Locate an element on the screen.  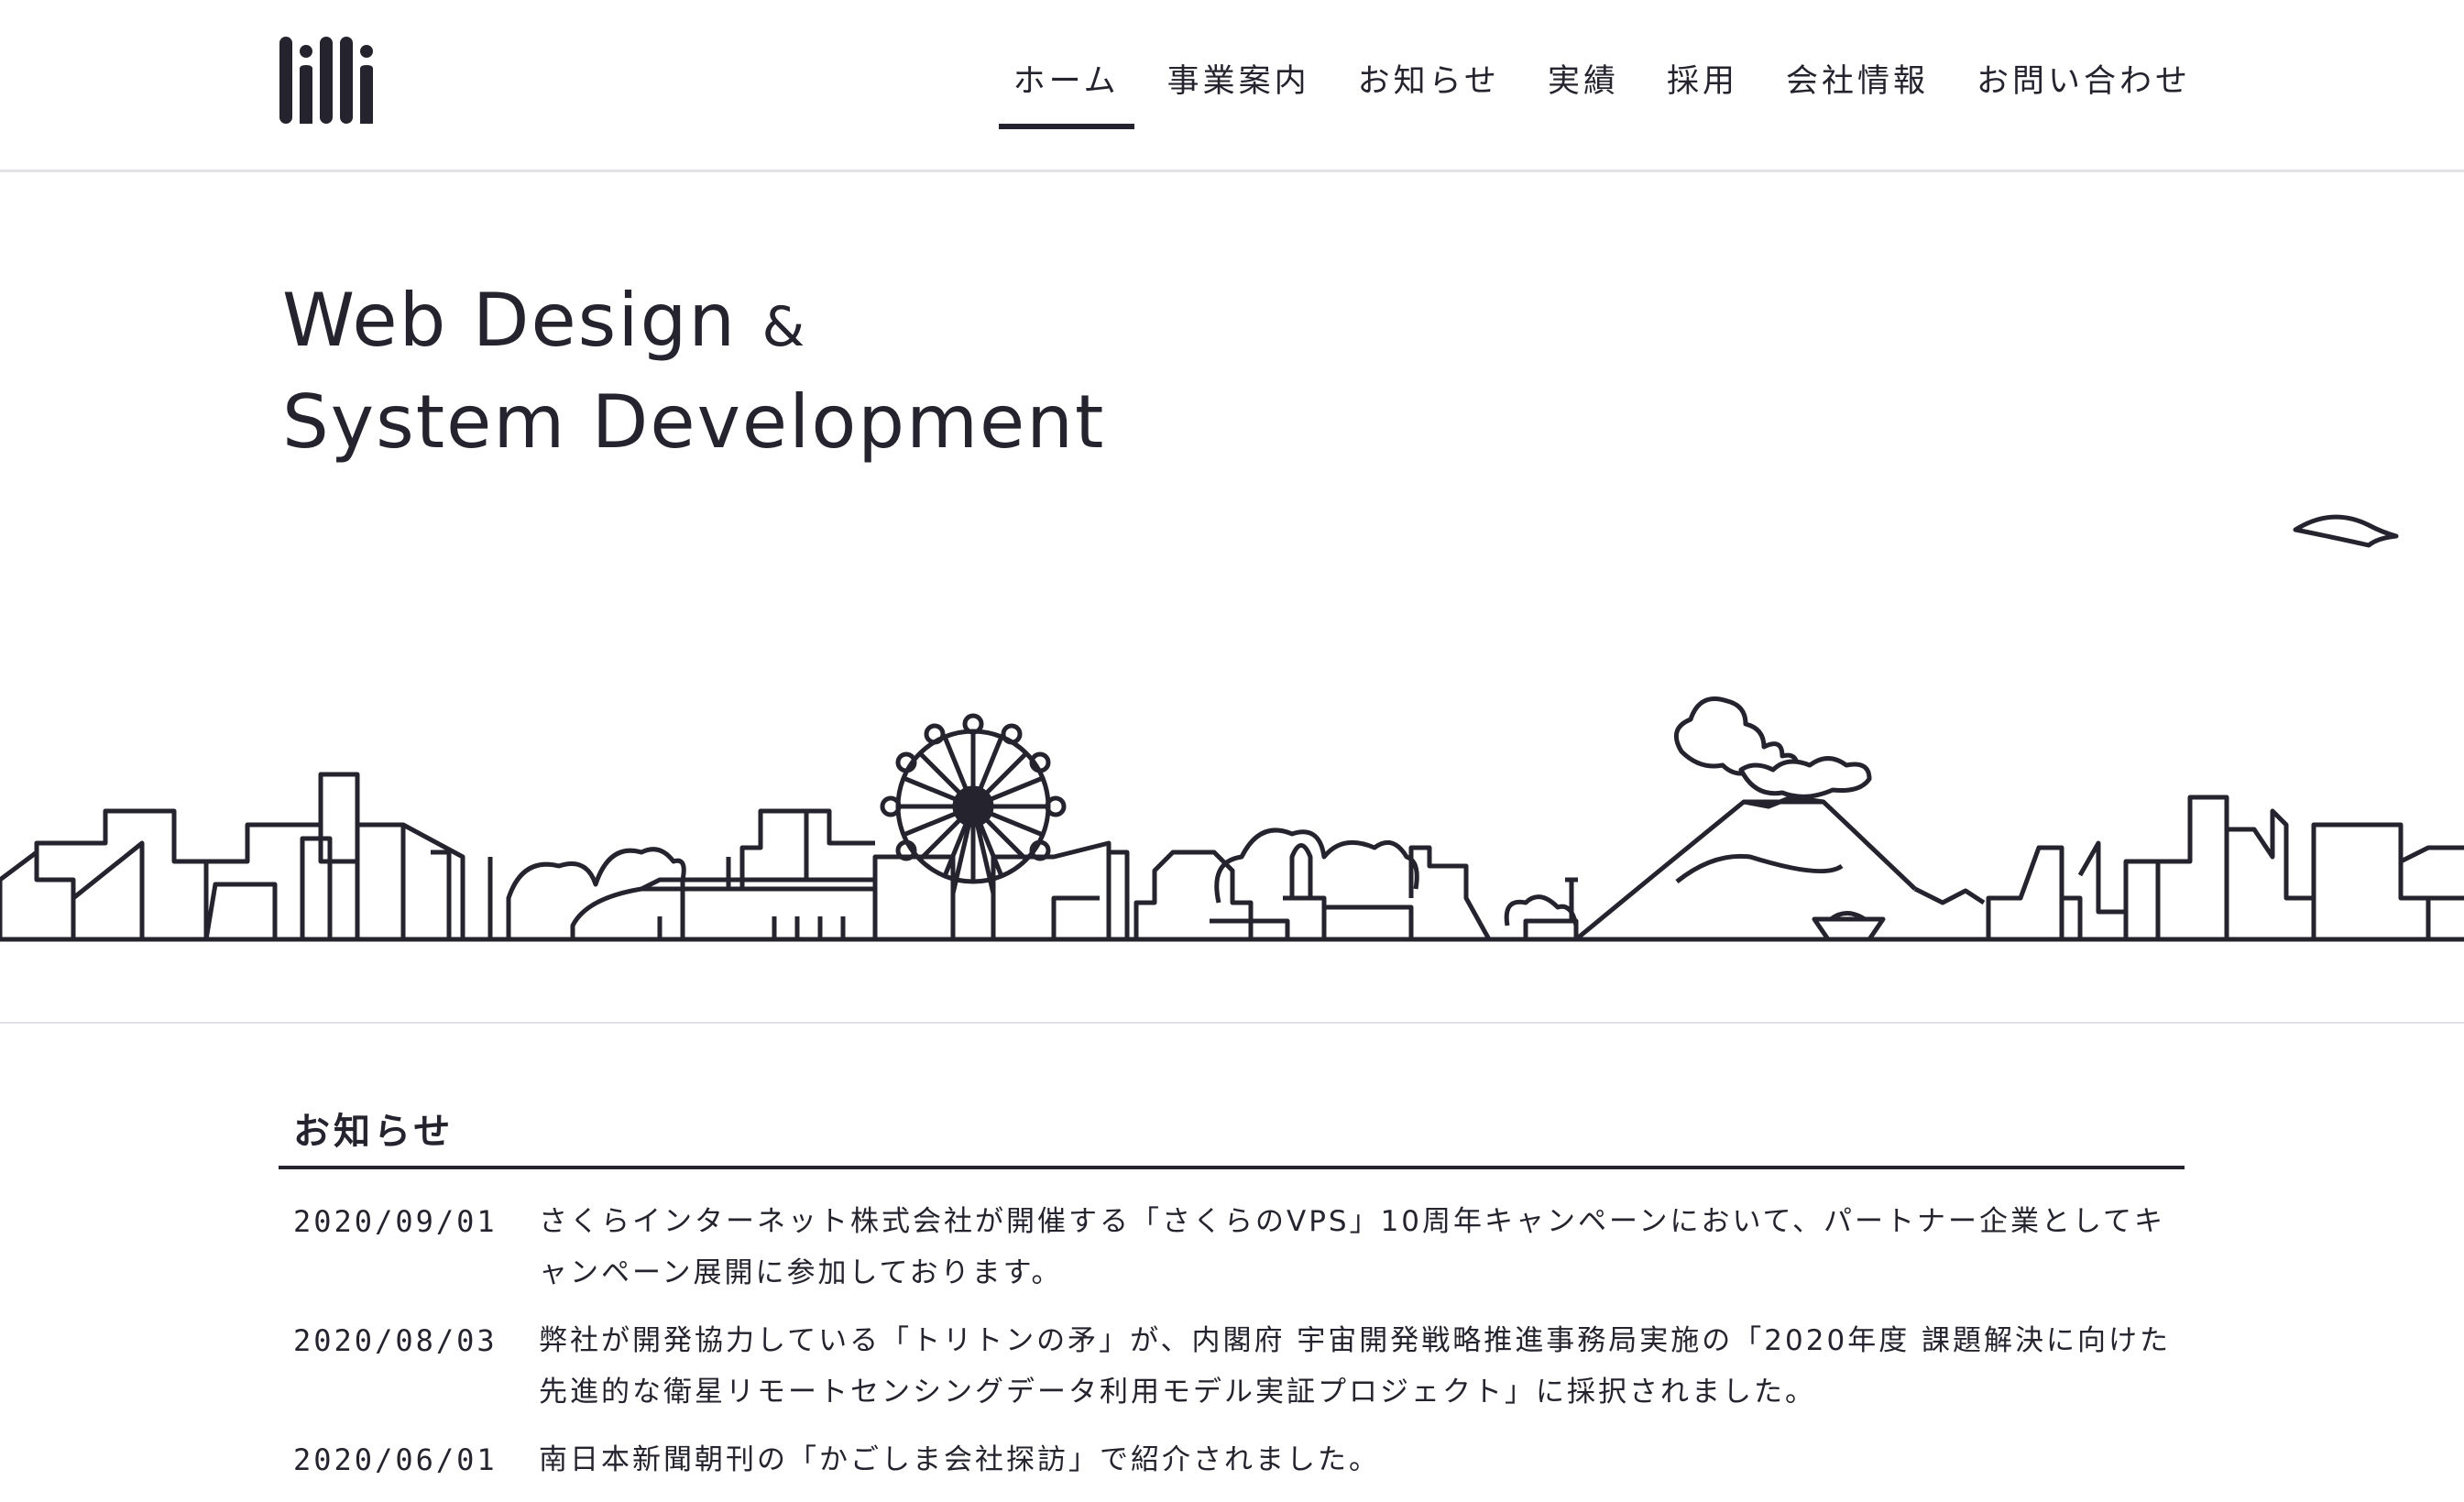
ferris-wheel-icon is located at coordinates (974, 803).